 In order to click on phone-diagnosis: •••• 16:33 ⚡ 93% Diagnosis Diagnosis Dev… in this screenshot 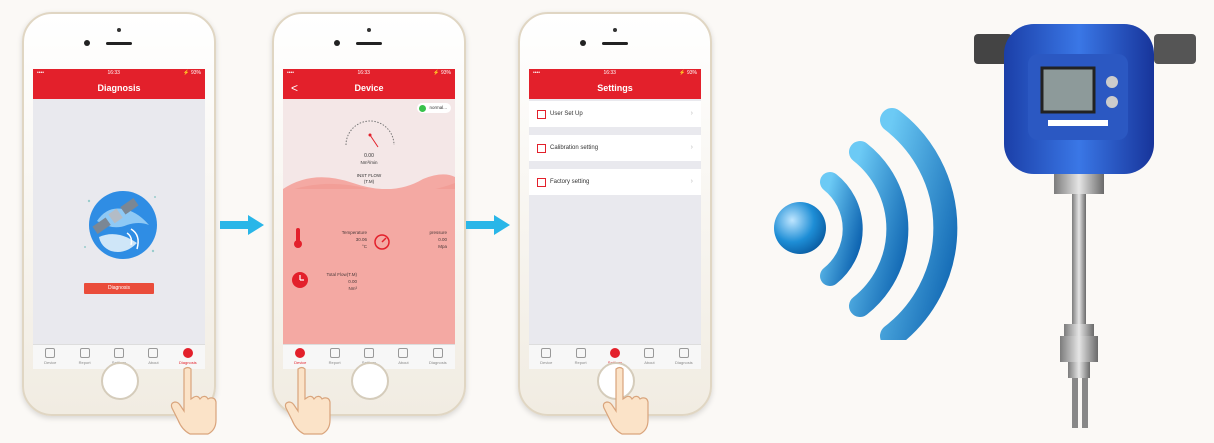, I will do `click(119, 214)`.